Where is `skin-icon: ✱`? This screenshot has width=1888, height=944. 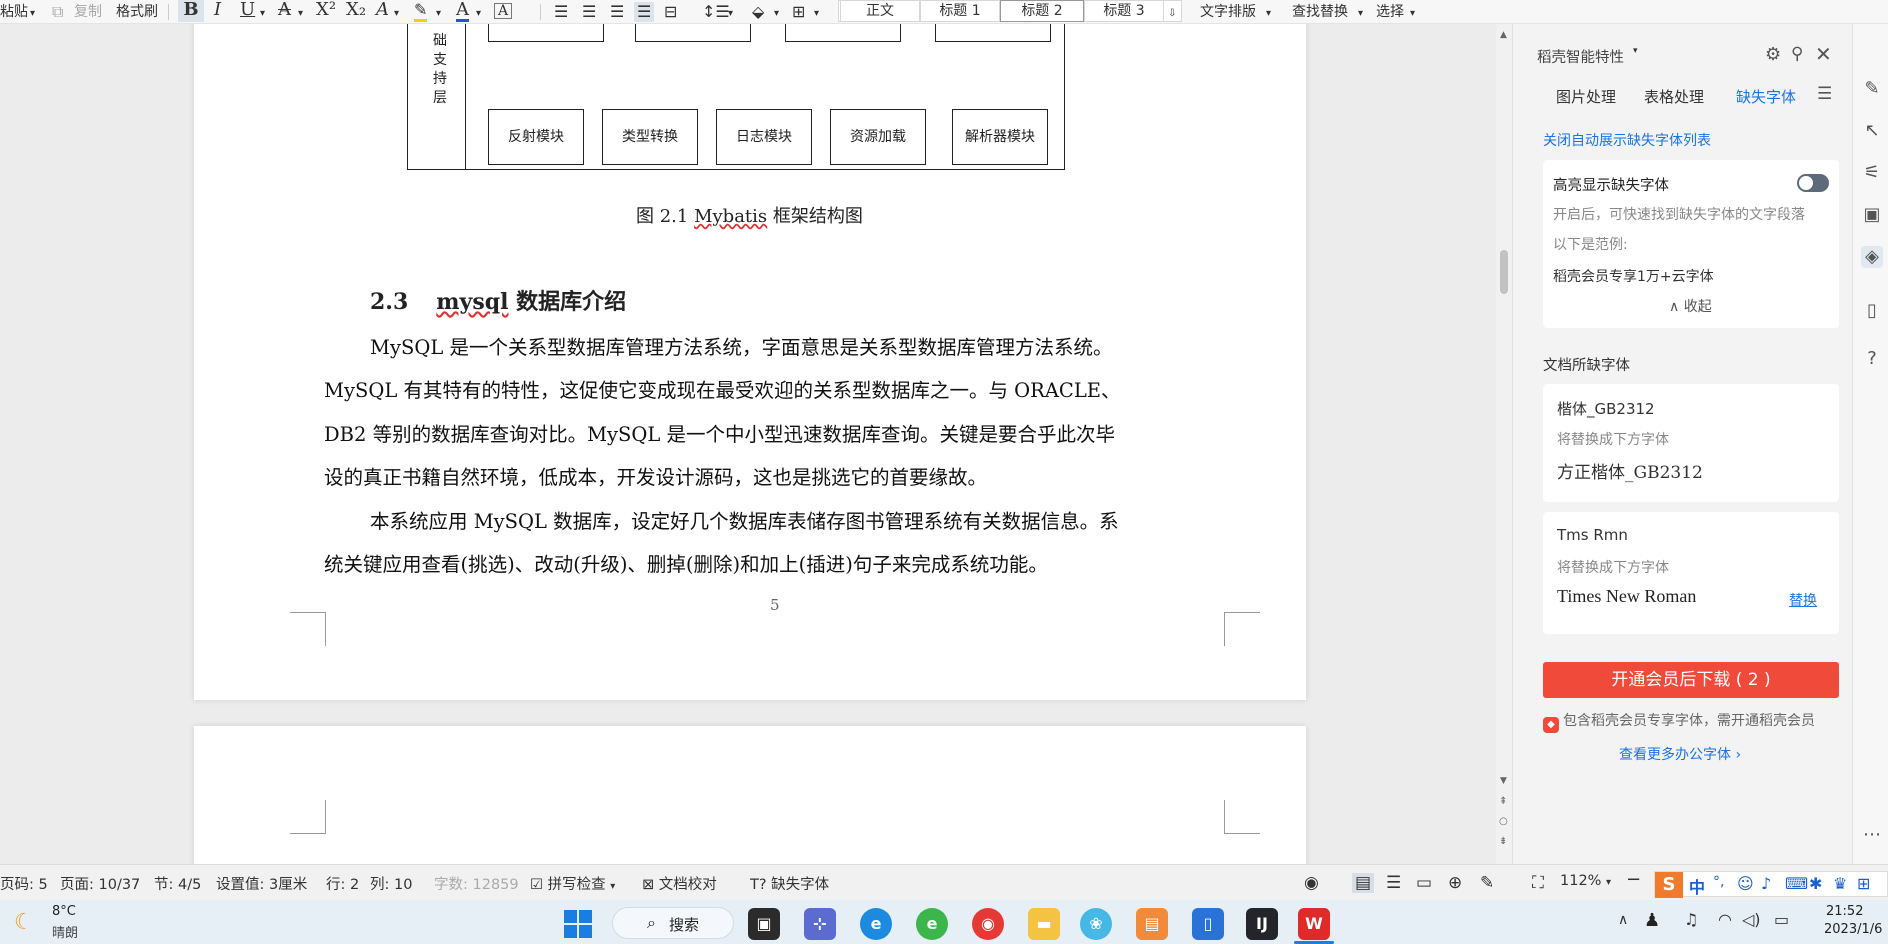 skin-icon: ✱ is located at coordinates (1815, 883).